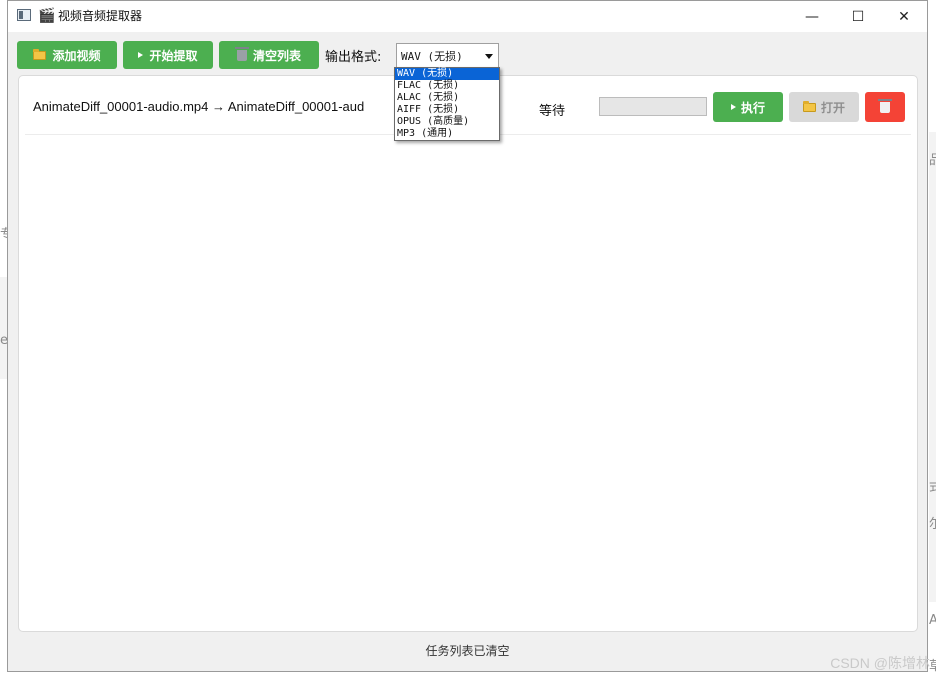 The width and height of the screenshot is (936, 679). What do you see at coordinates (932, 666) in the screenshot?
I see `background-fragment: 草` at bounding box center [932, 666].